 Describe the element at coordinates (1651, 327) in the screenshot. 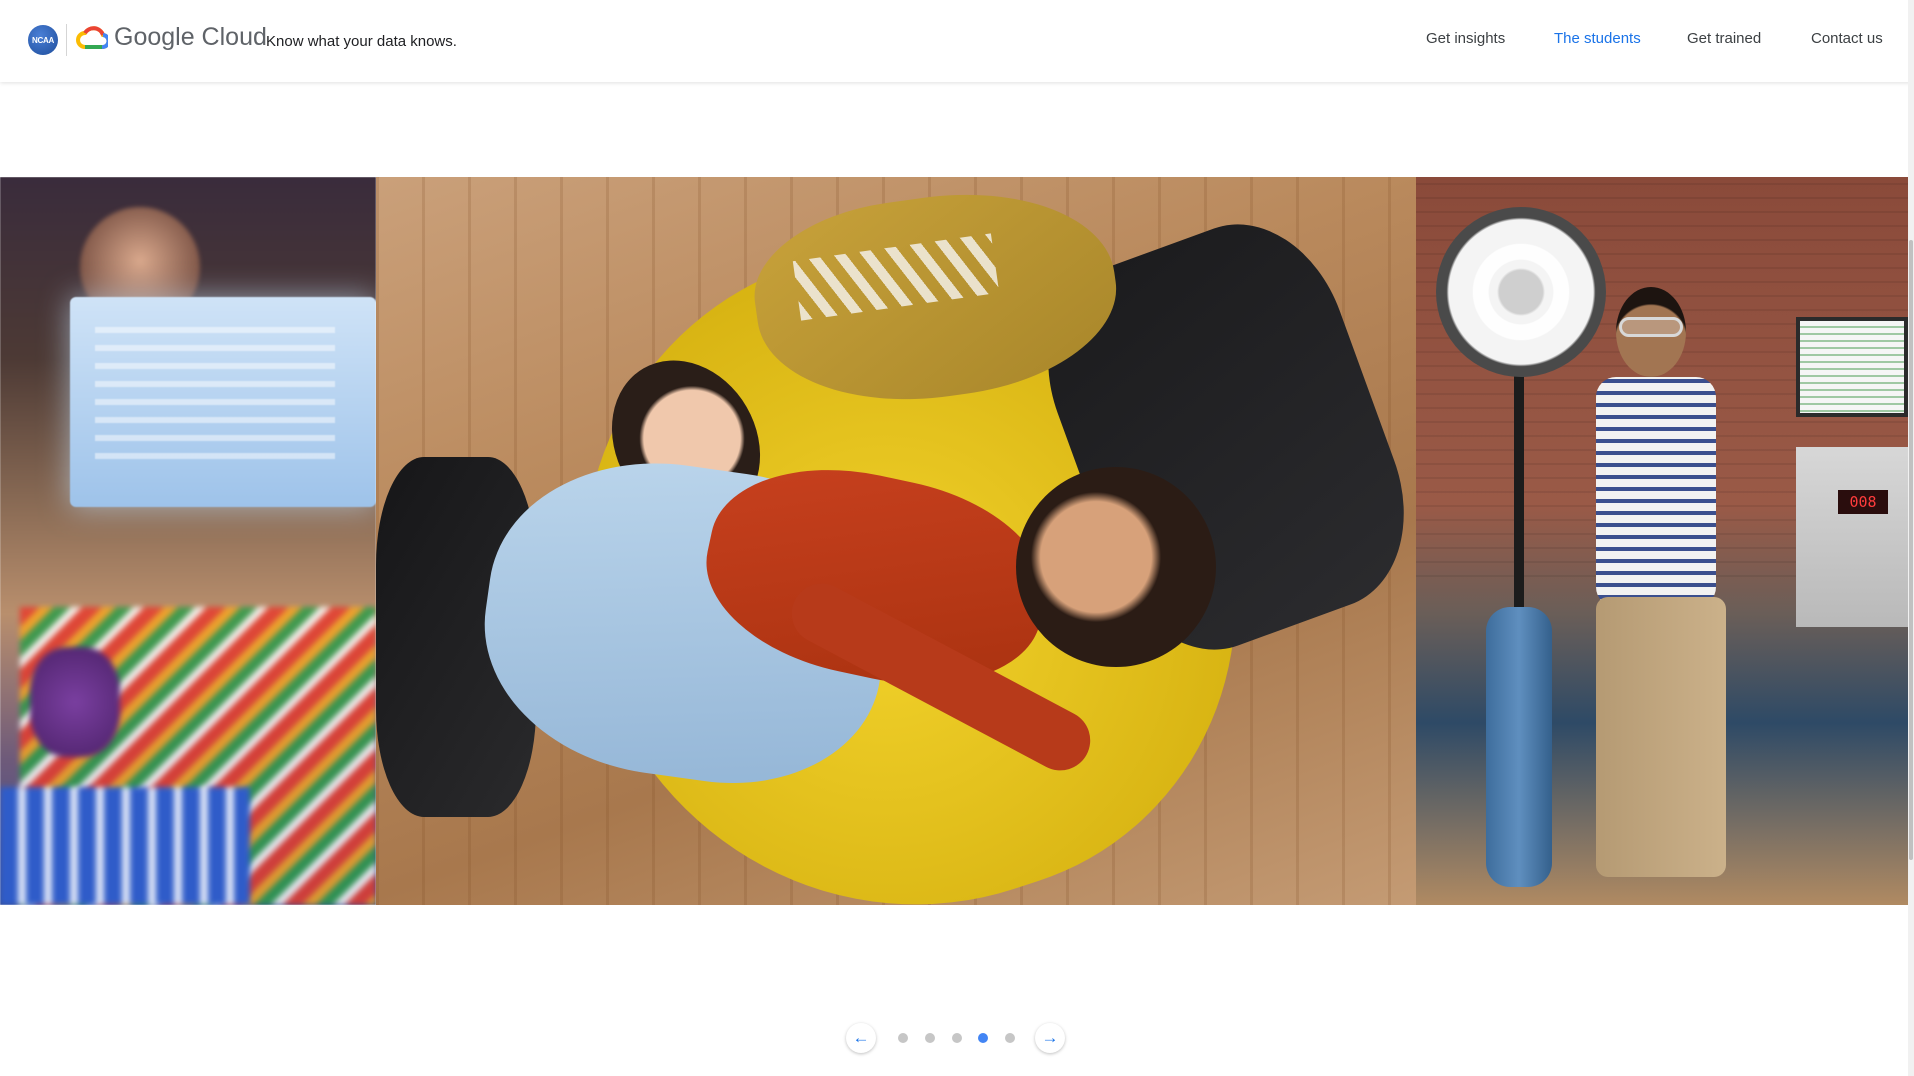

I see `safety-goggles-figure` at that location.